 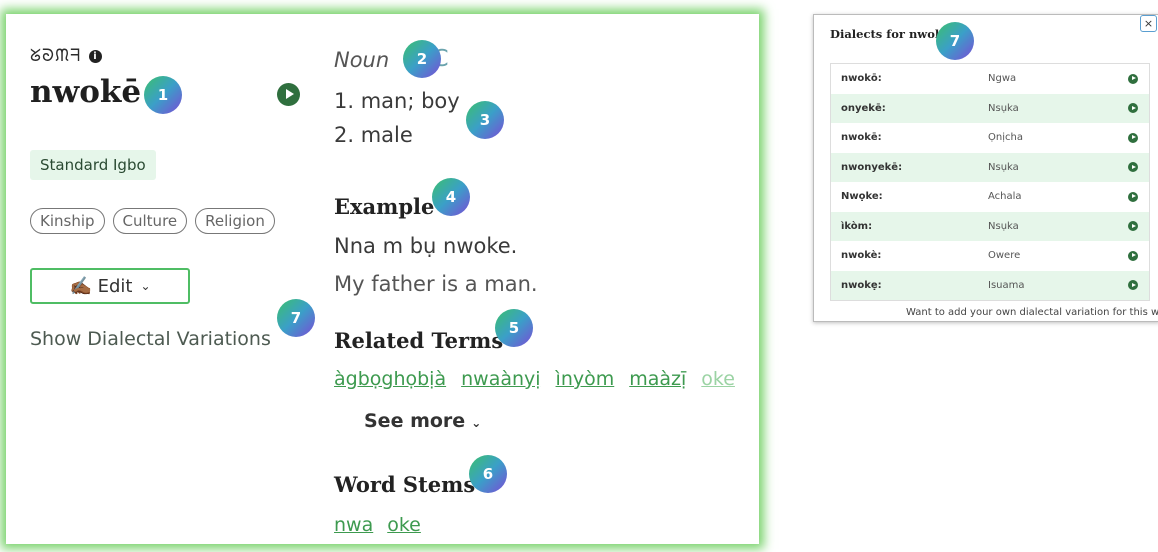 What do you see at coordinates (404, 525) in the screenshot?
I see `word-stem-link: oke` at bounding box center [404, 525].